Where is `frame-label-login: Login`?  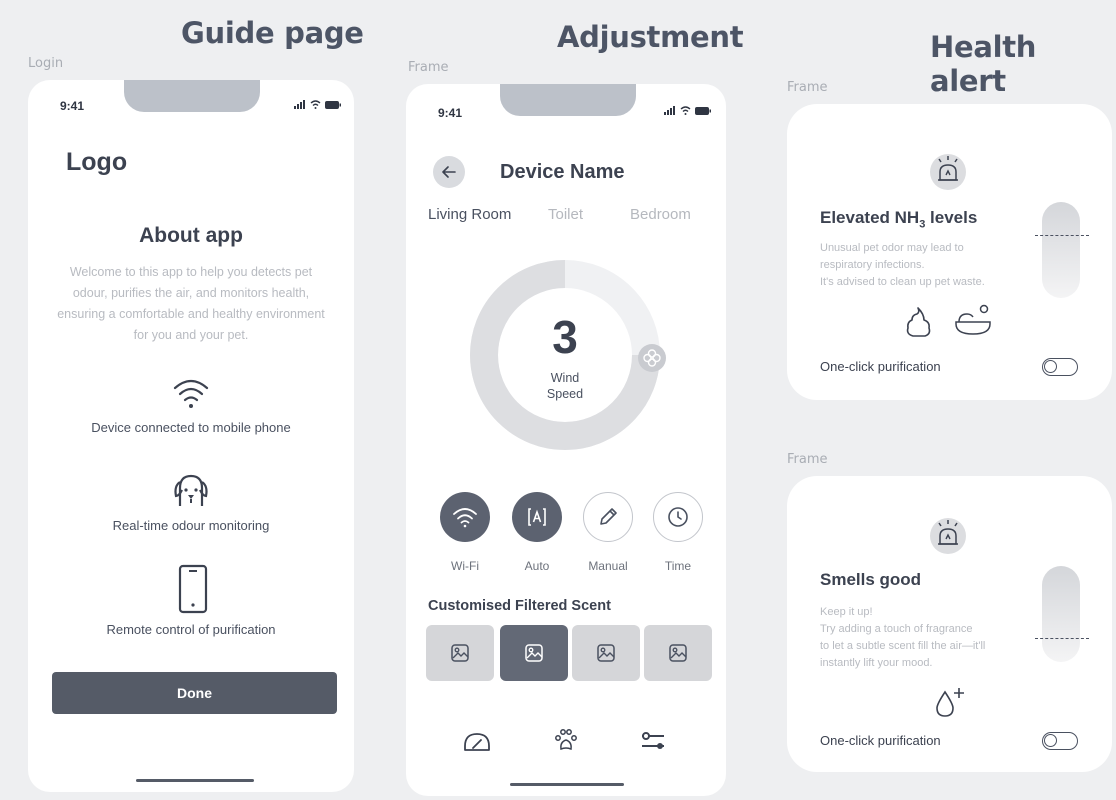 frame-label-login: Login is located at coordinates (46, 63).